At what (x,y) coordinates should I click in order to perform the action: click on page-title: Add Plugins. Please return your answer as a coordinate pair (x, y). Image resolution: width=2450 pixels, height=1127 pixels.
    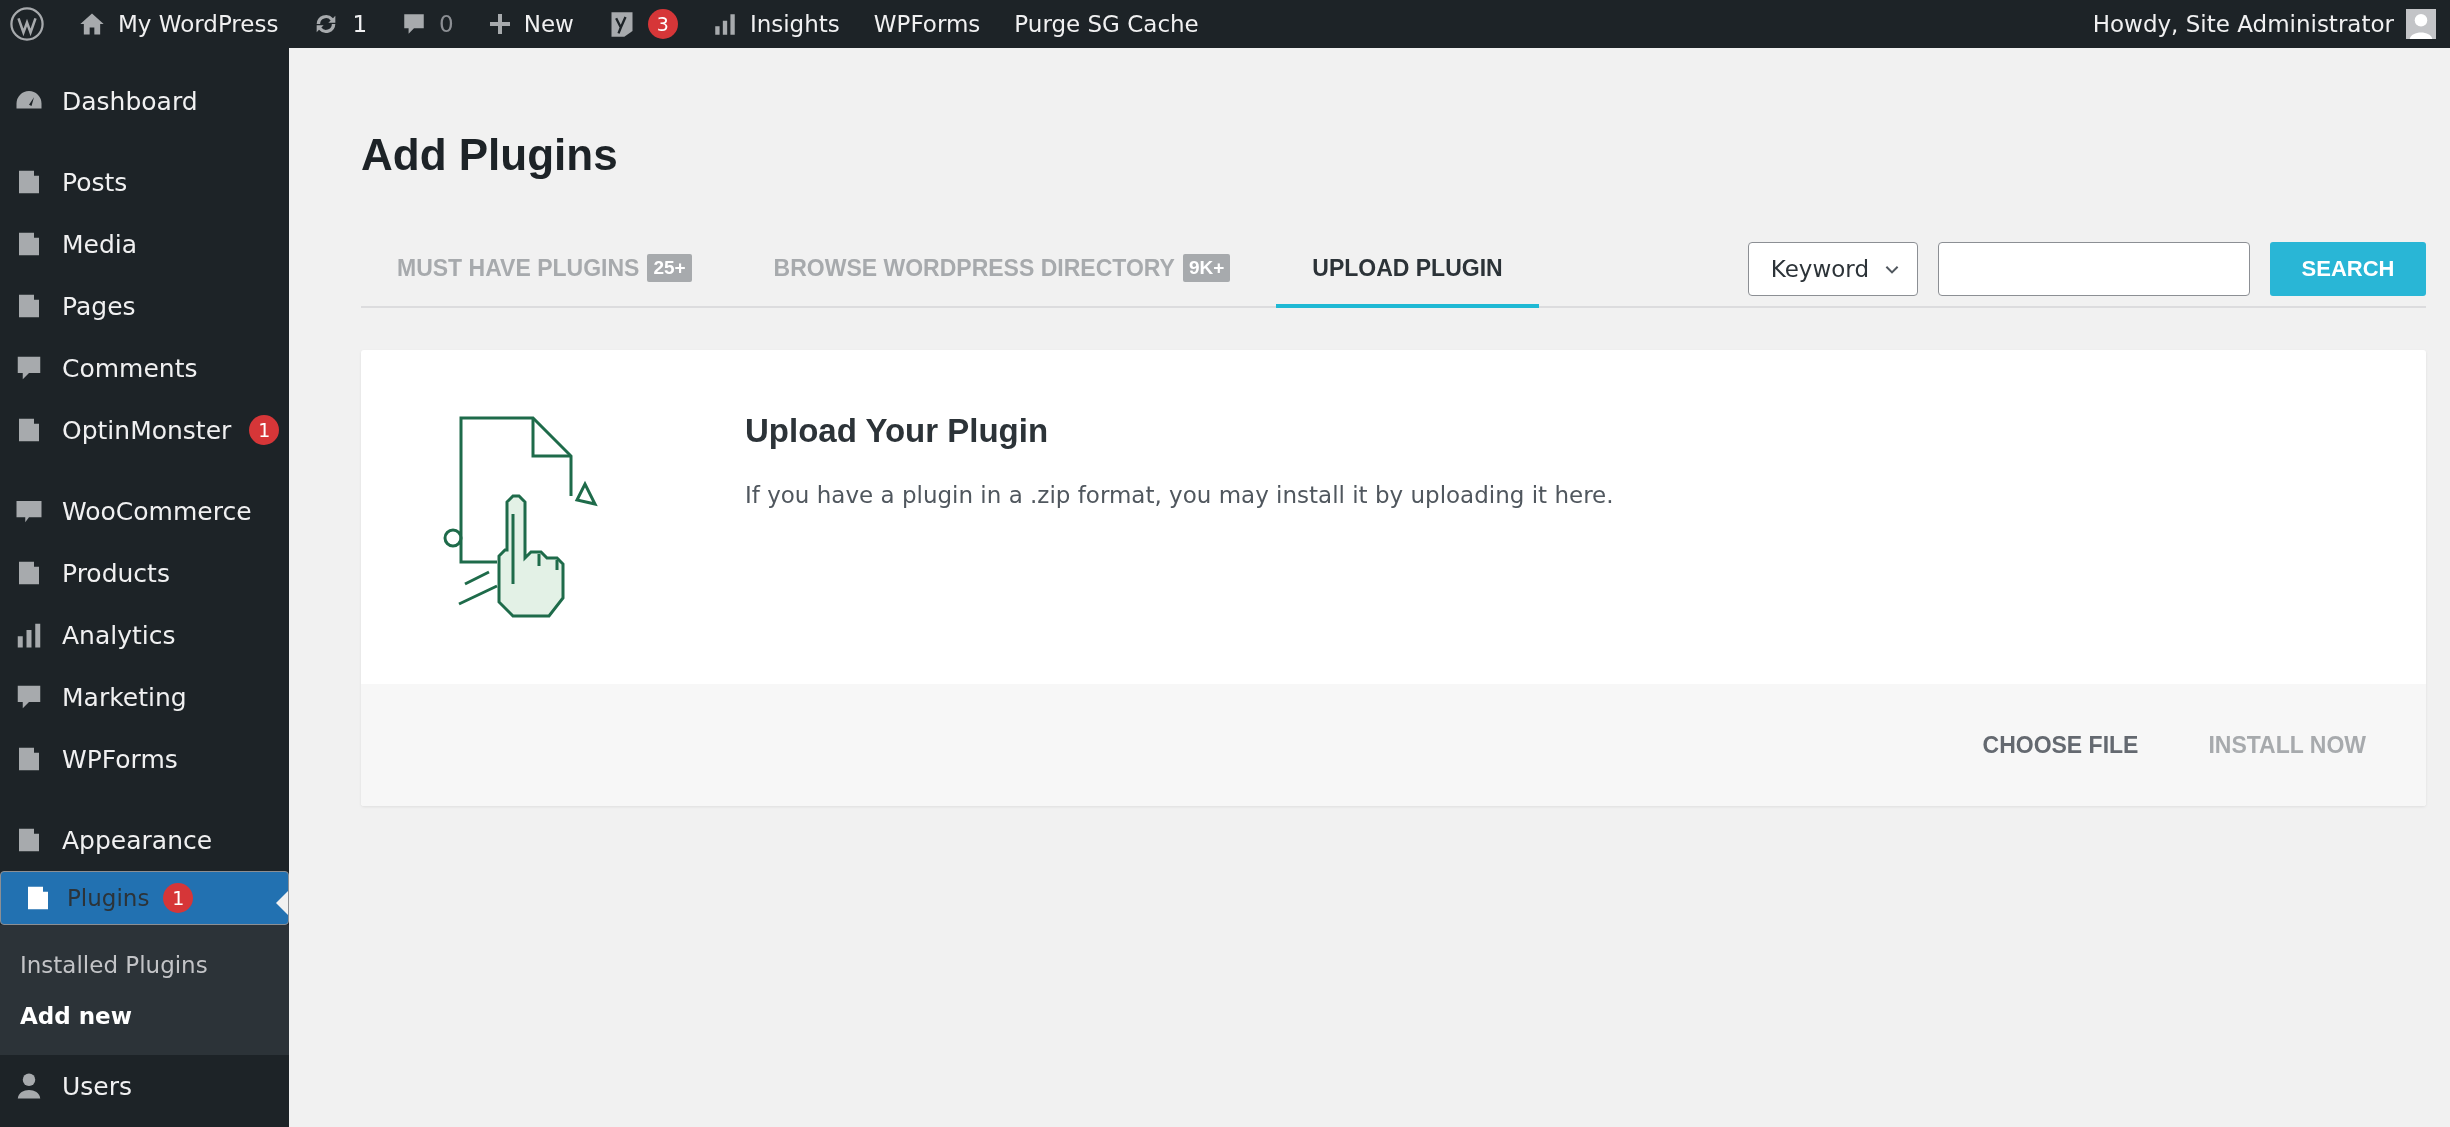
    Looking at the image, I should click on (490, 155).